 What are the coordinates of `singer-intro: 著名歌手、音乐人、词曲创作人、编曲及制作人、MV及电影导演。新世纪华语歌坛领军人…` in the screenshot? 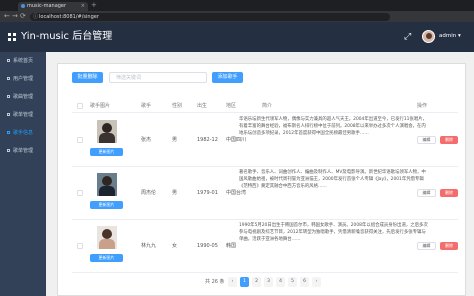 It's located at (332, 179).